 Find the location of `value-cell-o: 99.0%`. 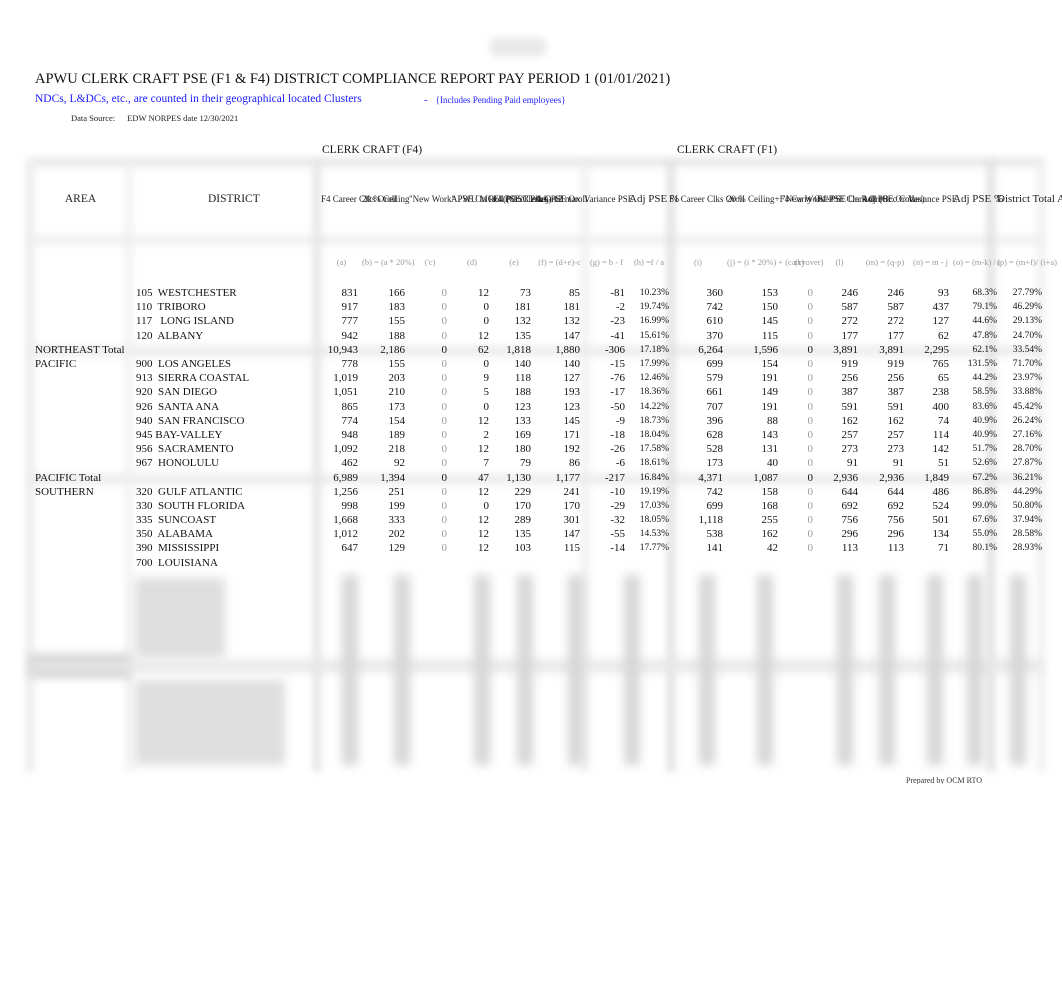

value-cell-o: 99.0% is located at coordinates (984, 505).